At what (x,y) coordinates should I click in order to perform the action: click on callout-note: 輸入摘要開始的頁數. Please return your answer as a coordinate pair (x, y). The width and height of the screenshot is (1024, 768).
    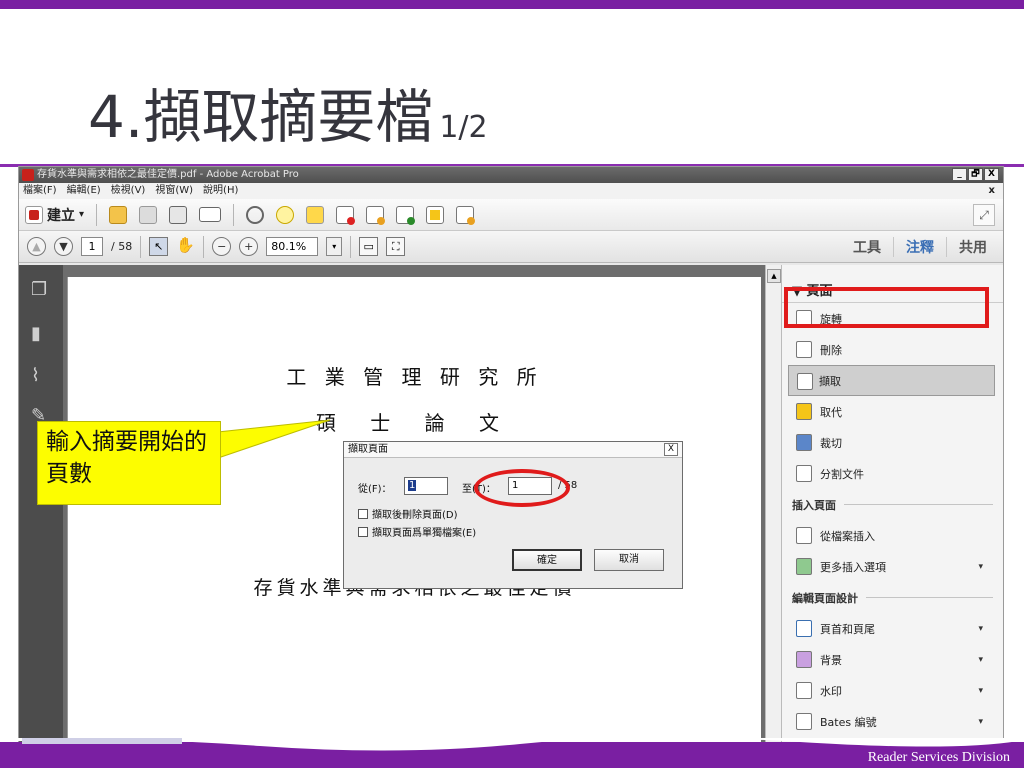
    Looking at the image, I should click on (129, 463).